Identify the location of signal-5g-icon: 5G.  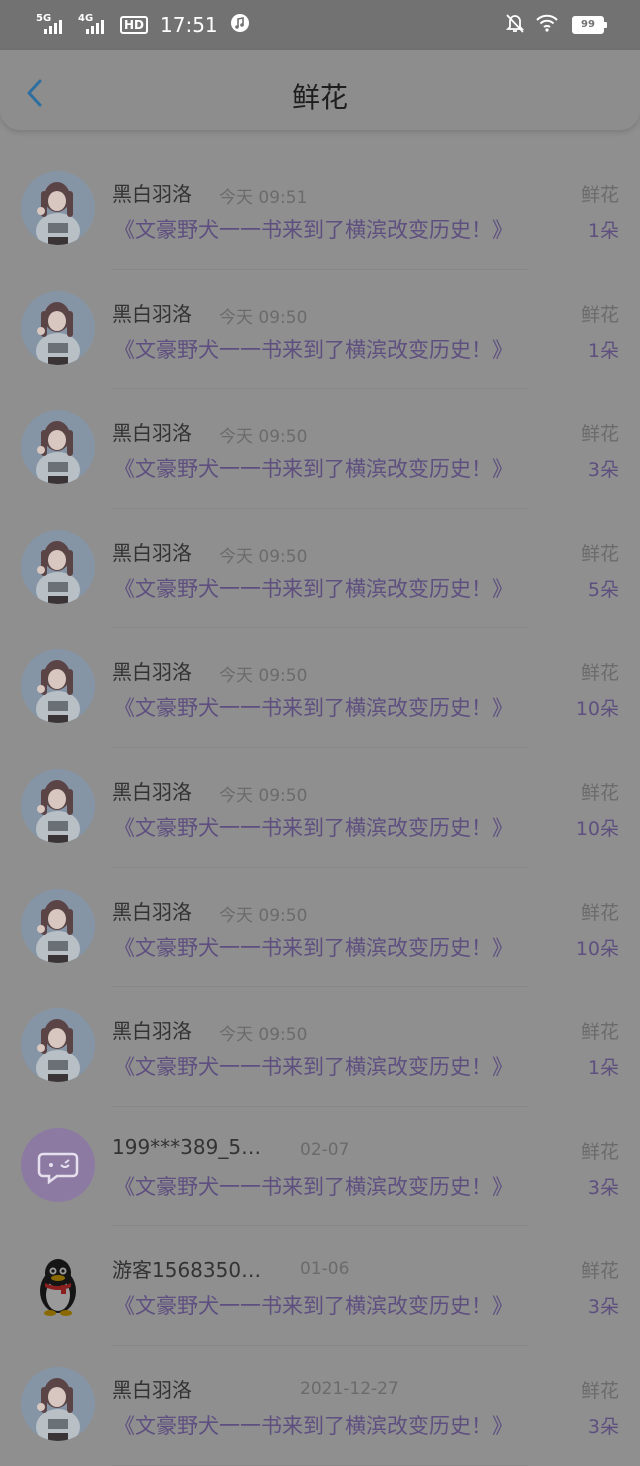
(53, 25).